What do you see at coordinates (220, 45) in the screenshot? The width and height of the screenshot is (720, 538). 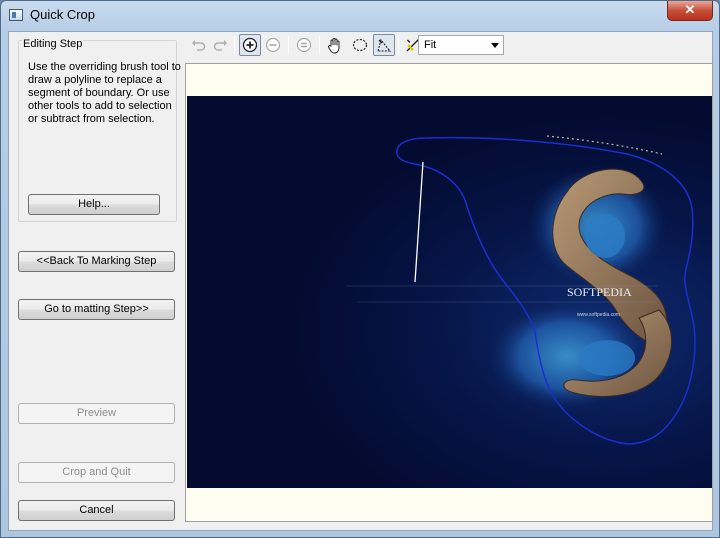 I see `redo-icon` at bounding box center [220, 45].